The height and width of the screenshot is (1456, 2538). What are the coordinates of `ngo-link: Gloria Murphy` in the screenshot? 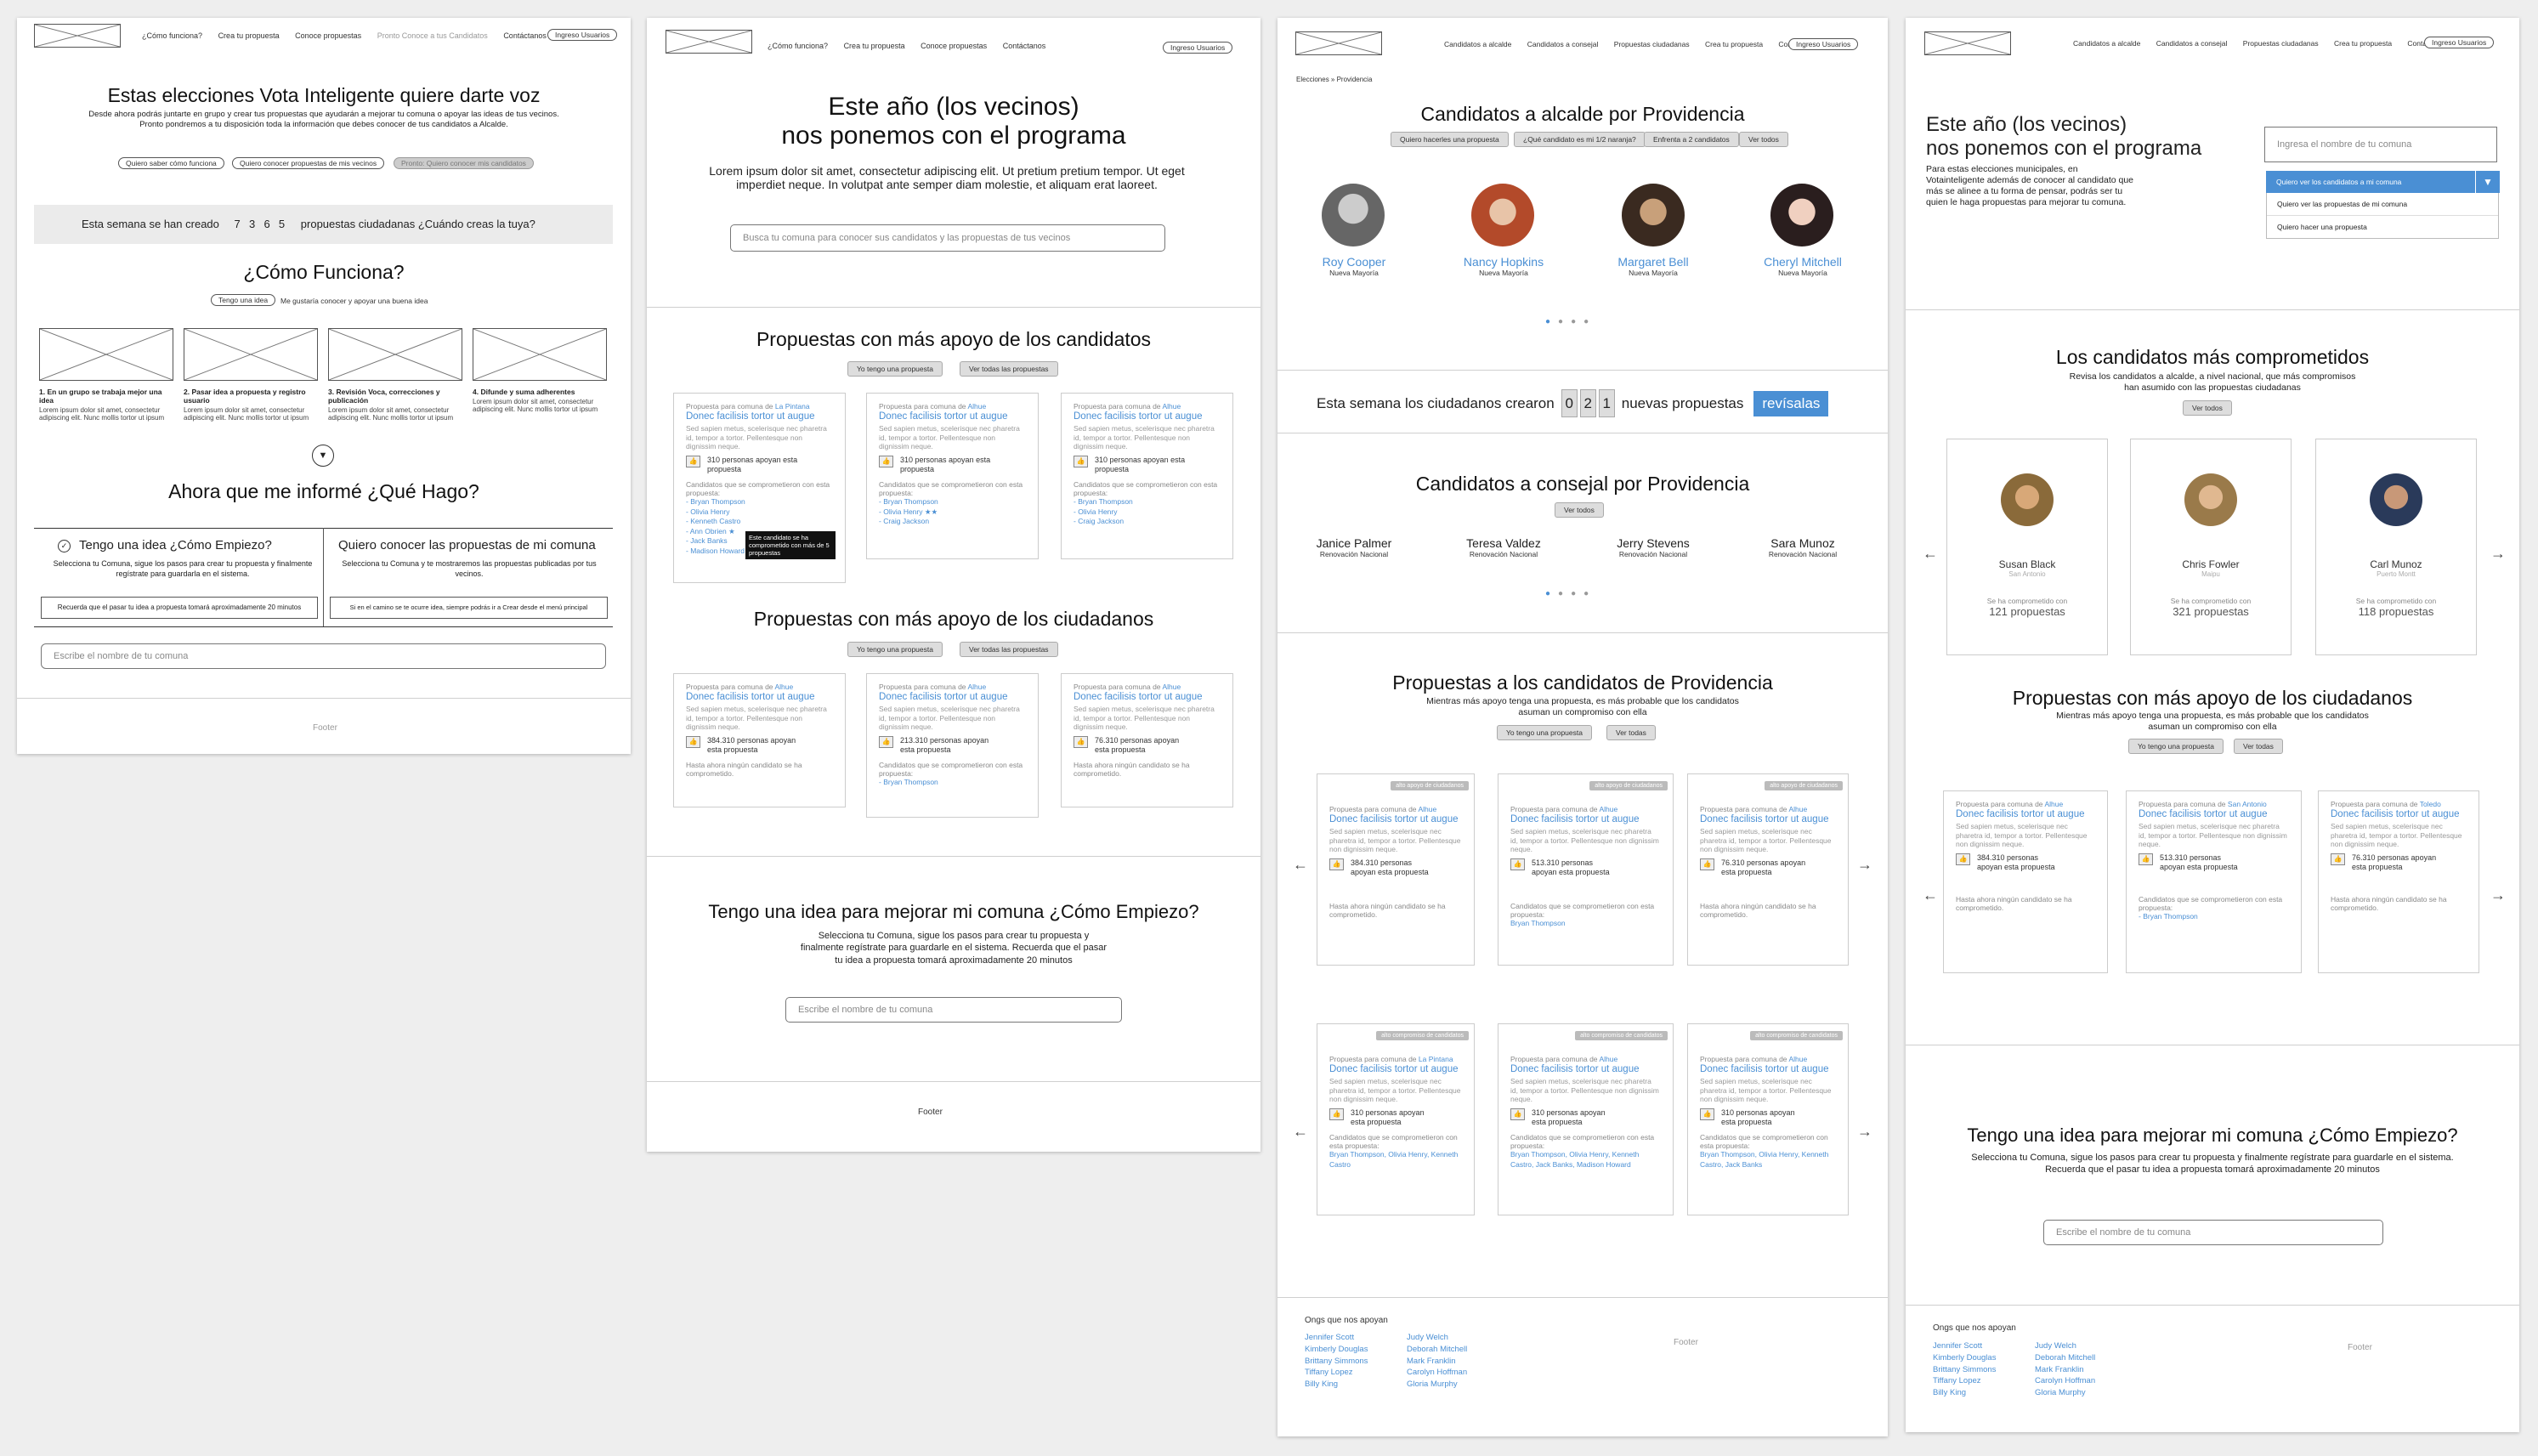 It's located at (2065, 1393).